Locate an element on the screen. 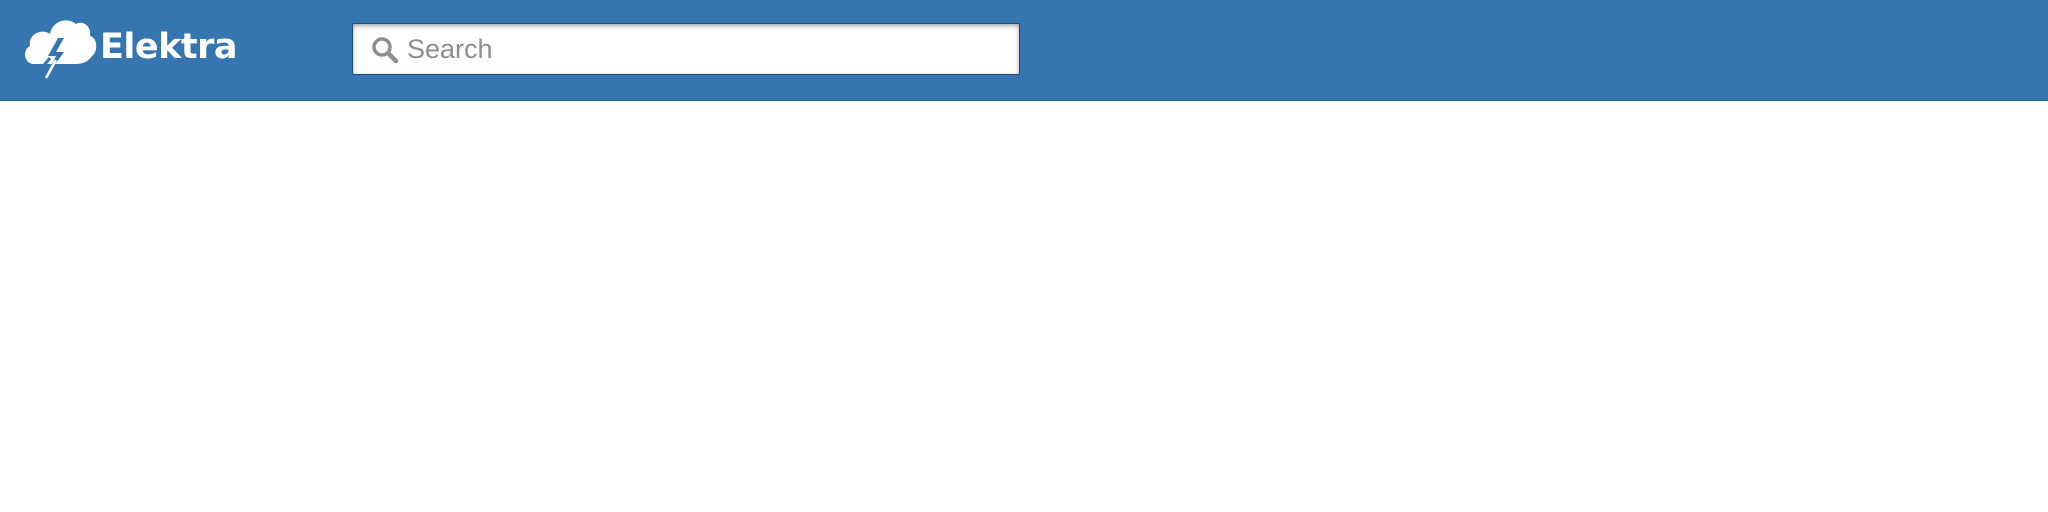 The height and width of the screenshot is (512, 2048). brand-name: Elektra is located at coordinates (169, 46).